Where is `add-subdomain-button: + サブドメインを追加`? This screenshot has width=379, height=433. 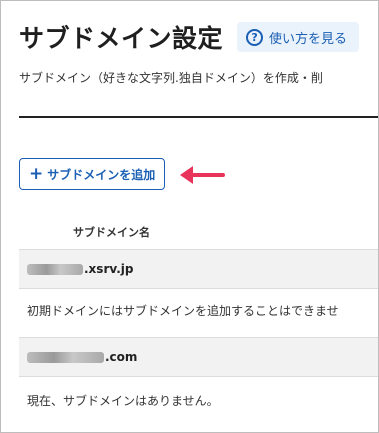
add-subdomain-button: + サブドメインを追加 is located at coordinates (92, 174).